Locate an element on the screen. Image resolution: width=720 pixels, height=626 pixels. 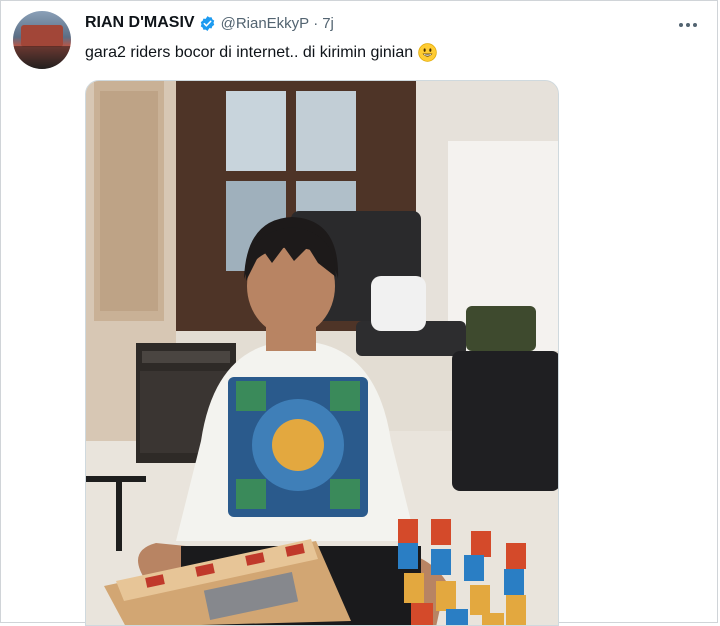
avatar is located at coordinates (42, 40).